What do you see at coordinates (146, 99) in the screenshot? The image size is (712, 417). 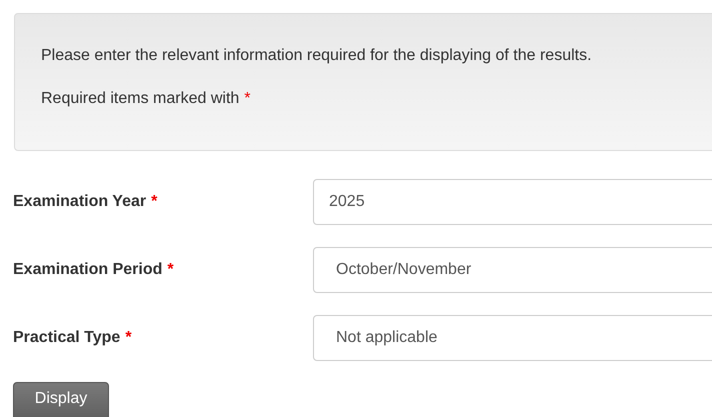 I see `info-text: Required items marked with *` at bounding box center [146, 99].